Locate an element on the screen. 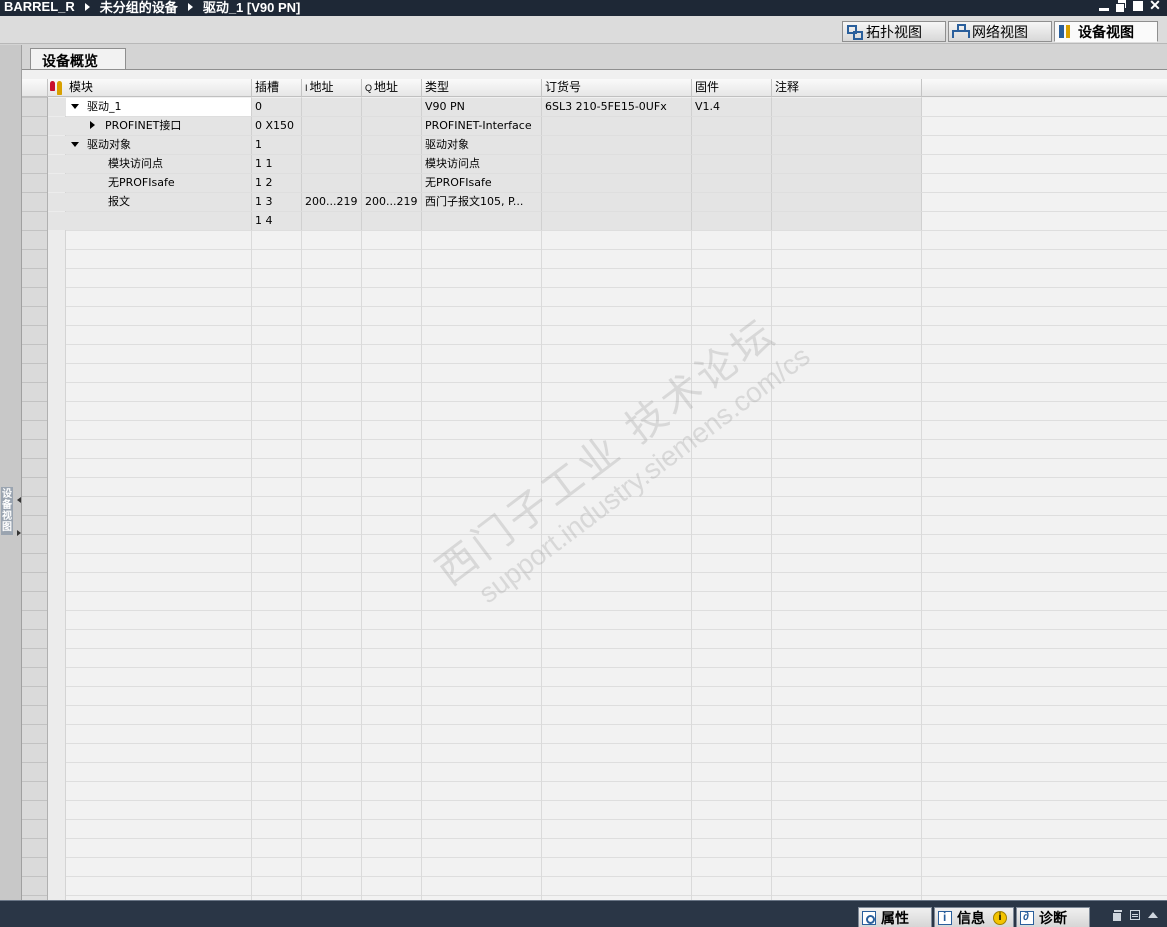 The height and width of the screenshot is (927, 1167). firmware-cell: V1.4 is located at coordinates (732, 107).